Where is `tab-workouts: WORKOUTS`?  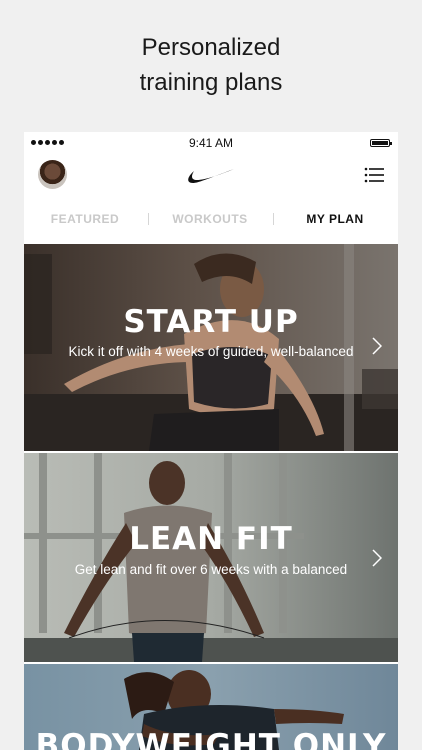 tab-workouts: WORKOUTS is located at coordinates (210, 219).